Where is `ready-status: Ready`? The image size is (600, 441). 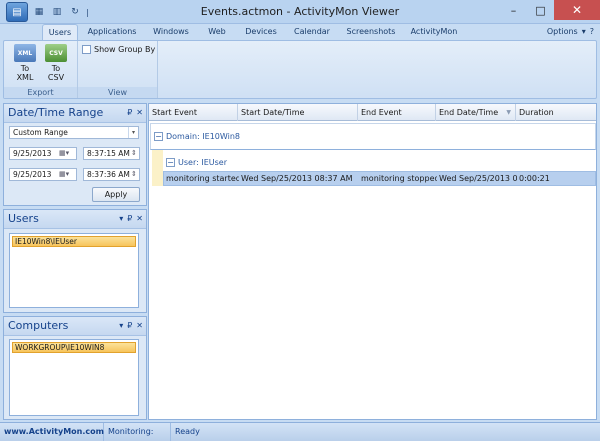
ready-status: Ready is located at coordinates (187, 431).